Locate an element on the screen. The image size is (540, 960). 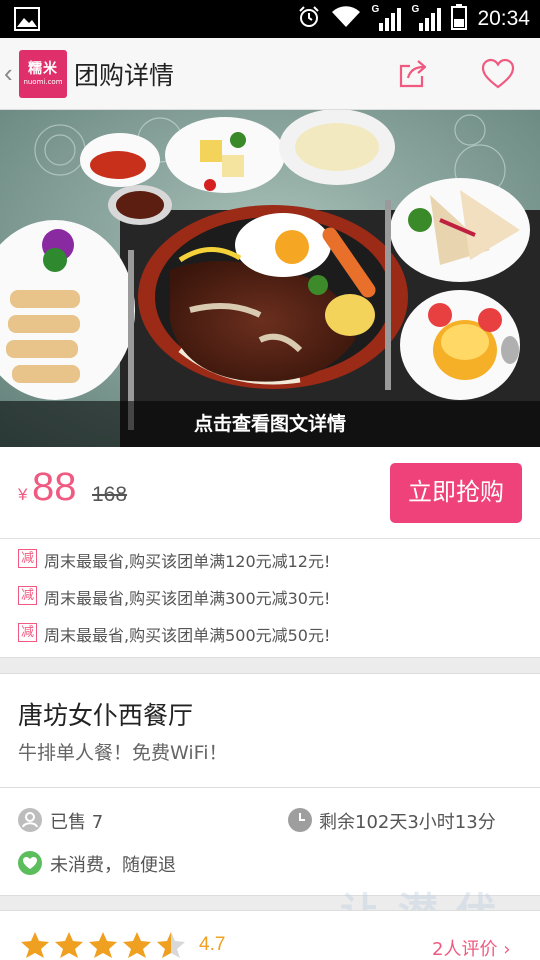
rating-row: 4.7 2人评价 › is located at coordinates (270, 935).